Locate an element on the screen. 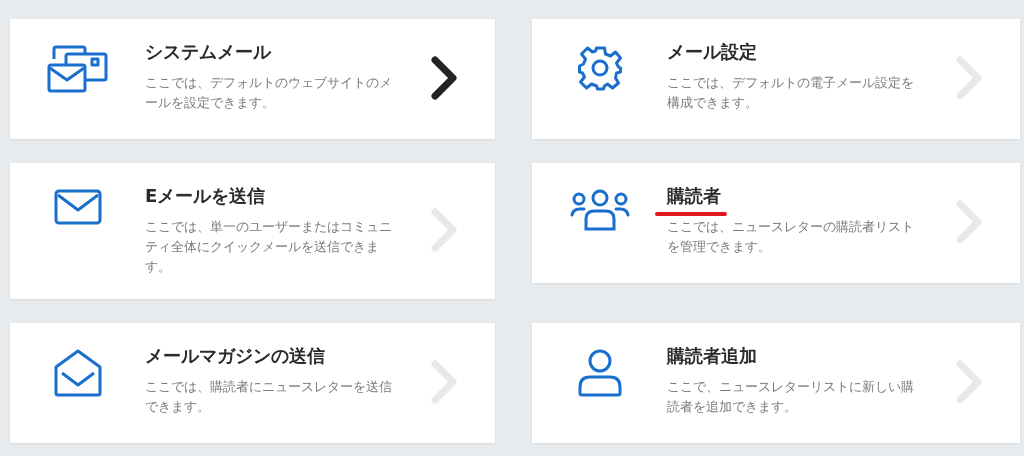 Image resolution: width=1024 pixels, height=456 pixels. card-title: 購読者 is located at coordinates (694, 196).